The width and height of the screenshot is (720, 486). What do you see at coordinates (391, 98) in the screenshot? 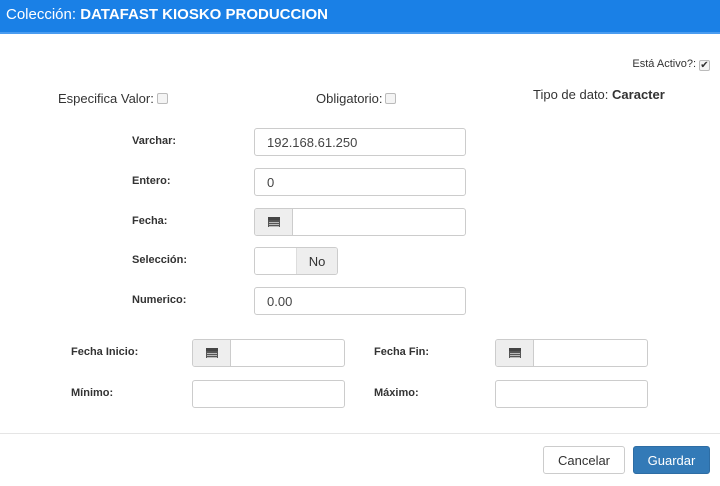
I see `obligatorio-checkbox` at bounding box center [391, 98].